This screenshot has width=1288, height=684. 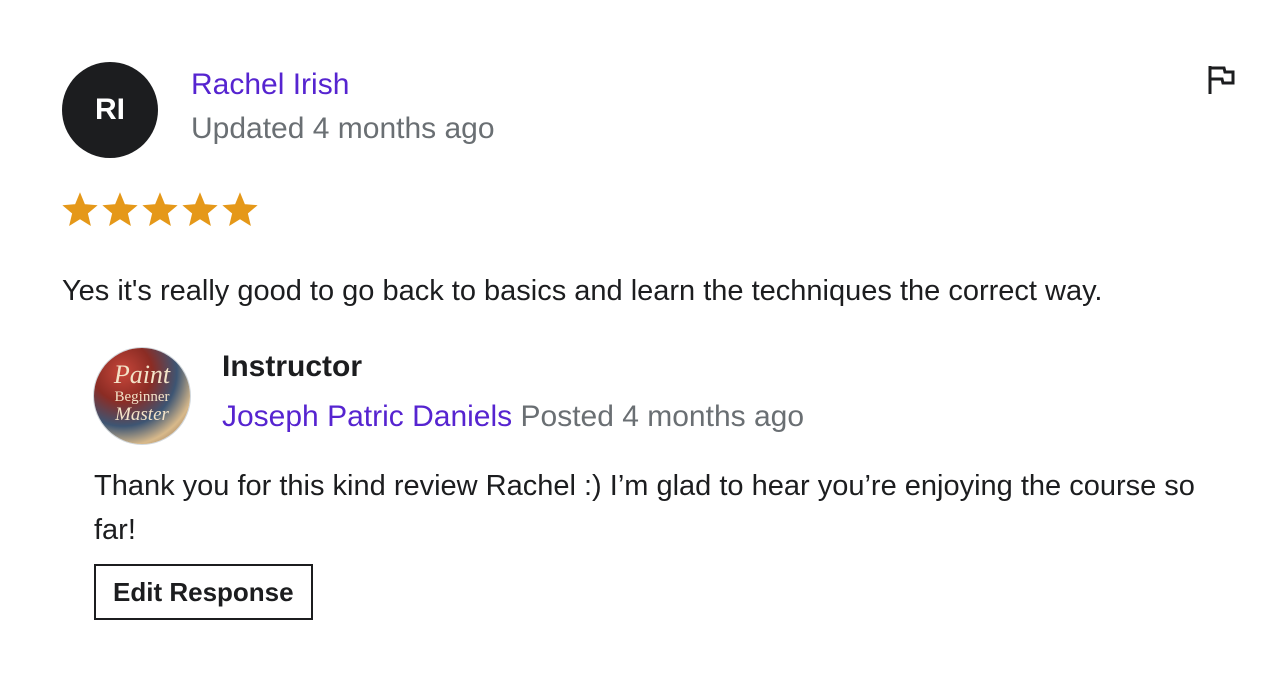 I want to click on reviewer-avatar: RI, so click(x=110, y=110).